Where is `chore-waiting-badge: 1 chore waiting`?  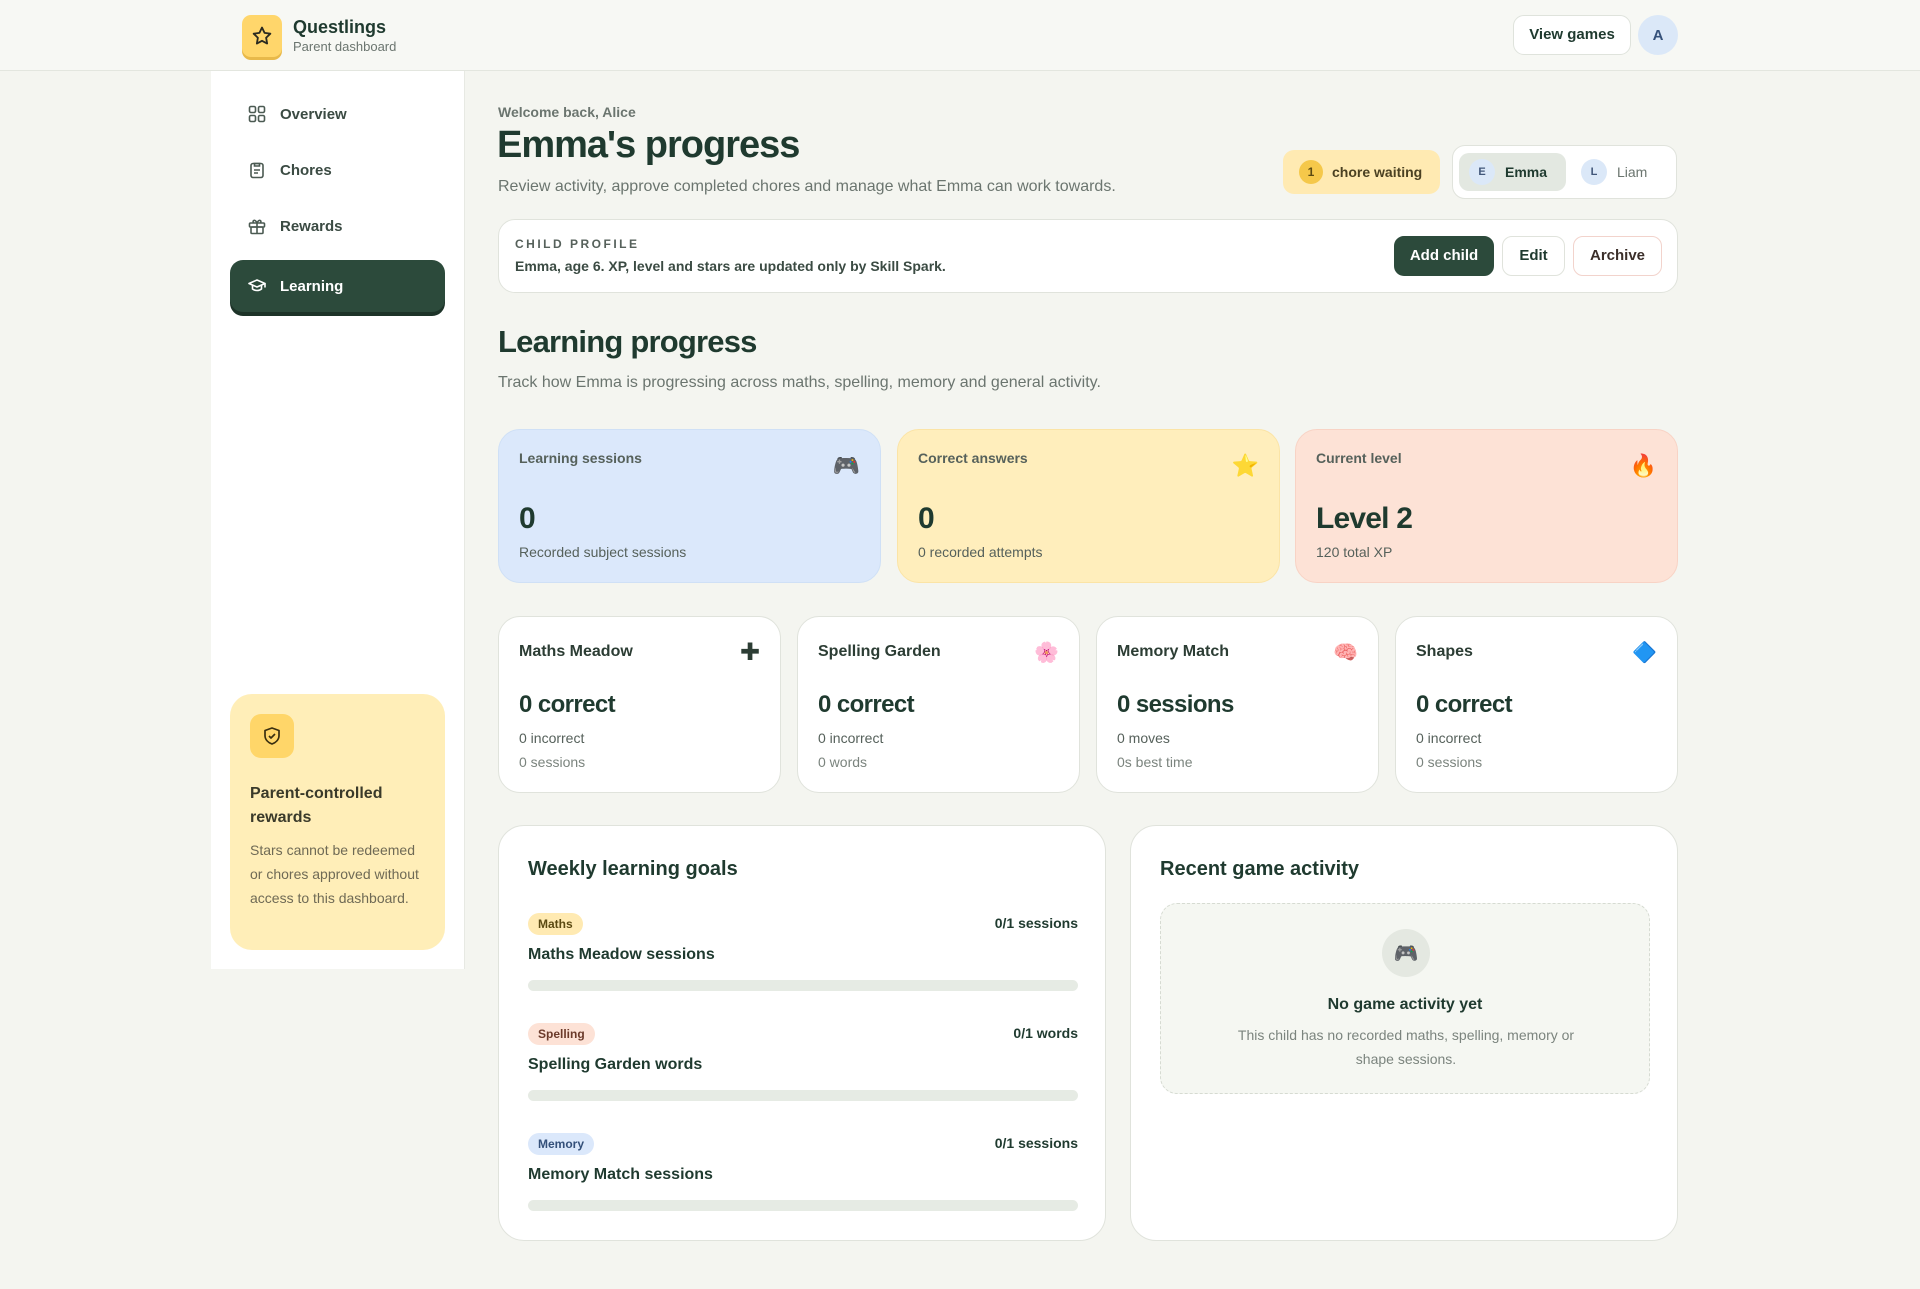 chore-waiting-badge: 1 chore waiting is located at coordinates (1361, 172).